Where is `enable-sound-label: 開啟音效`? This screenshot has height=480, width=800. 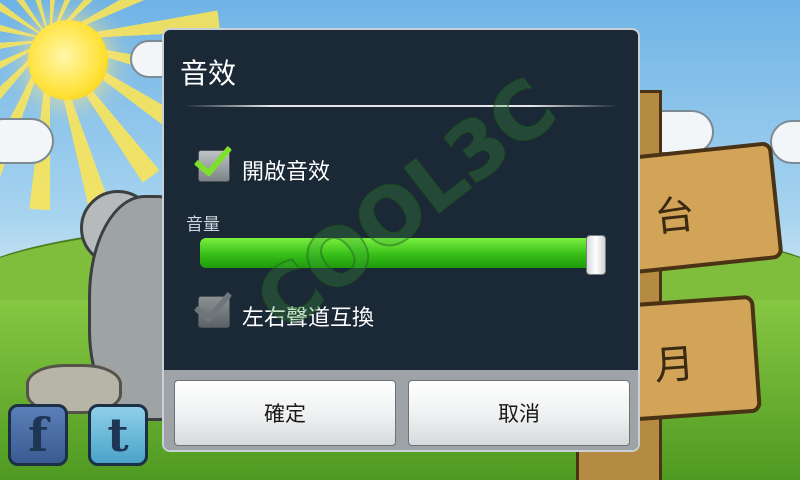
enable-sound-label: 開啟音效 is located at coordinates (286, 170).